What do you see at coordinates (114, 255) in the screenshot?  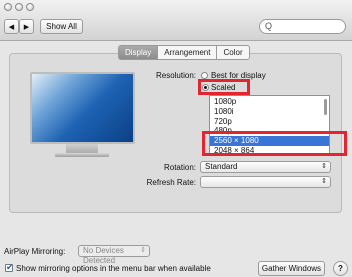 I see `airplay-popup: No Devices Detected ⇕` at bounding box center [114, 255].